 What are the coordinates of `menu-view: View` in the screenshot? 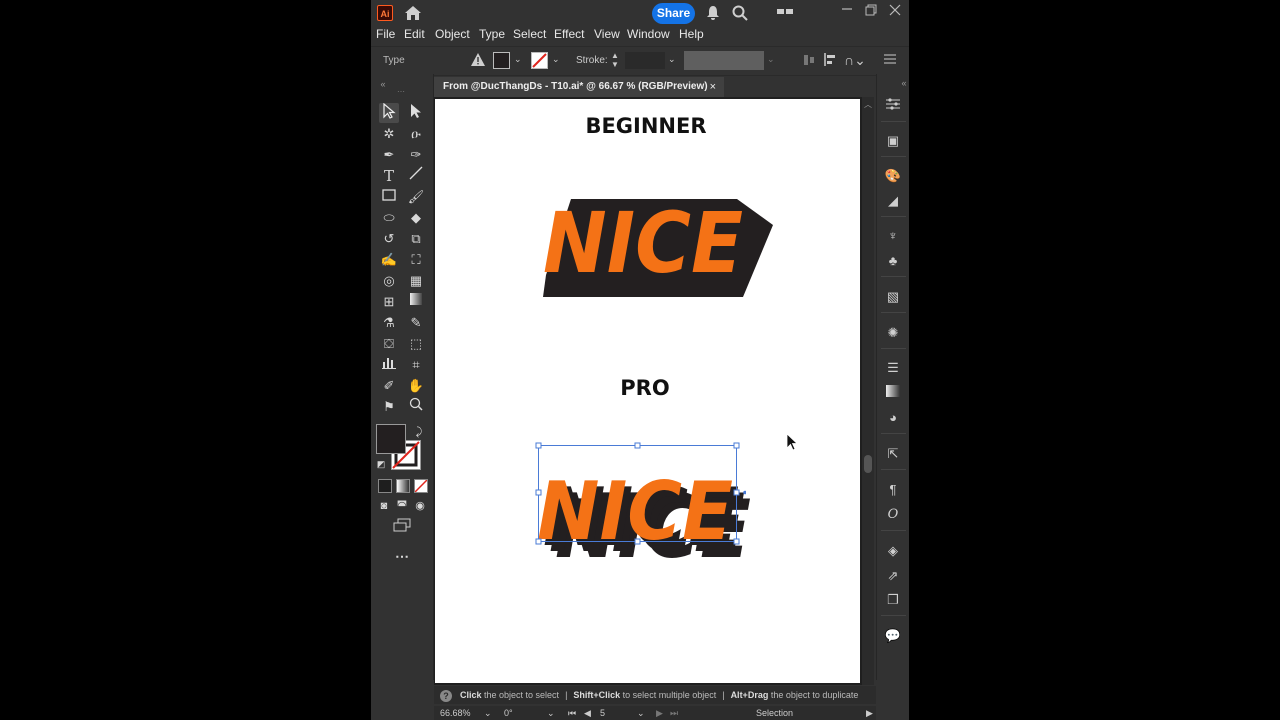 It's located at (607, 34).